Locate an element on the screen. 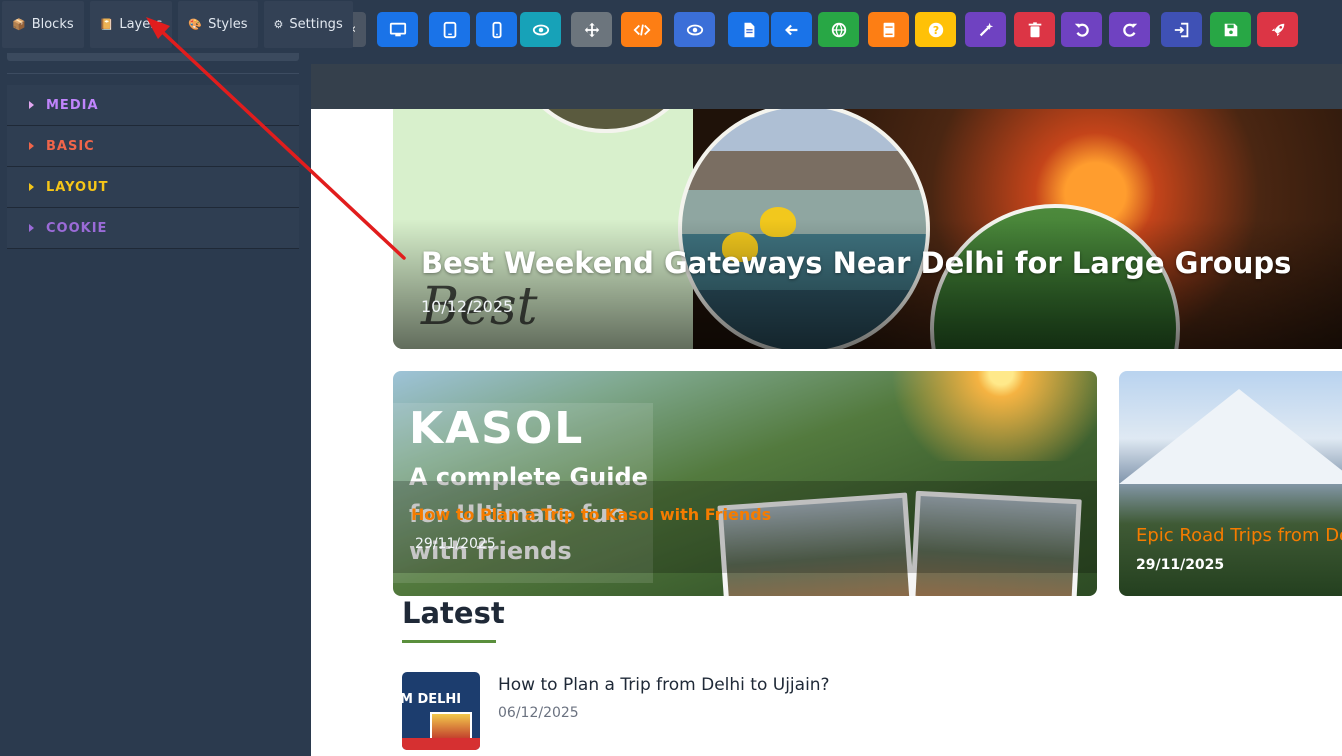 The height and width of the screenshot is (756, 1342). magic-wand-icon is located at coordinates (986, 29).